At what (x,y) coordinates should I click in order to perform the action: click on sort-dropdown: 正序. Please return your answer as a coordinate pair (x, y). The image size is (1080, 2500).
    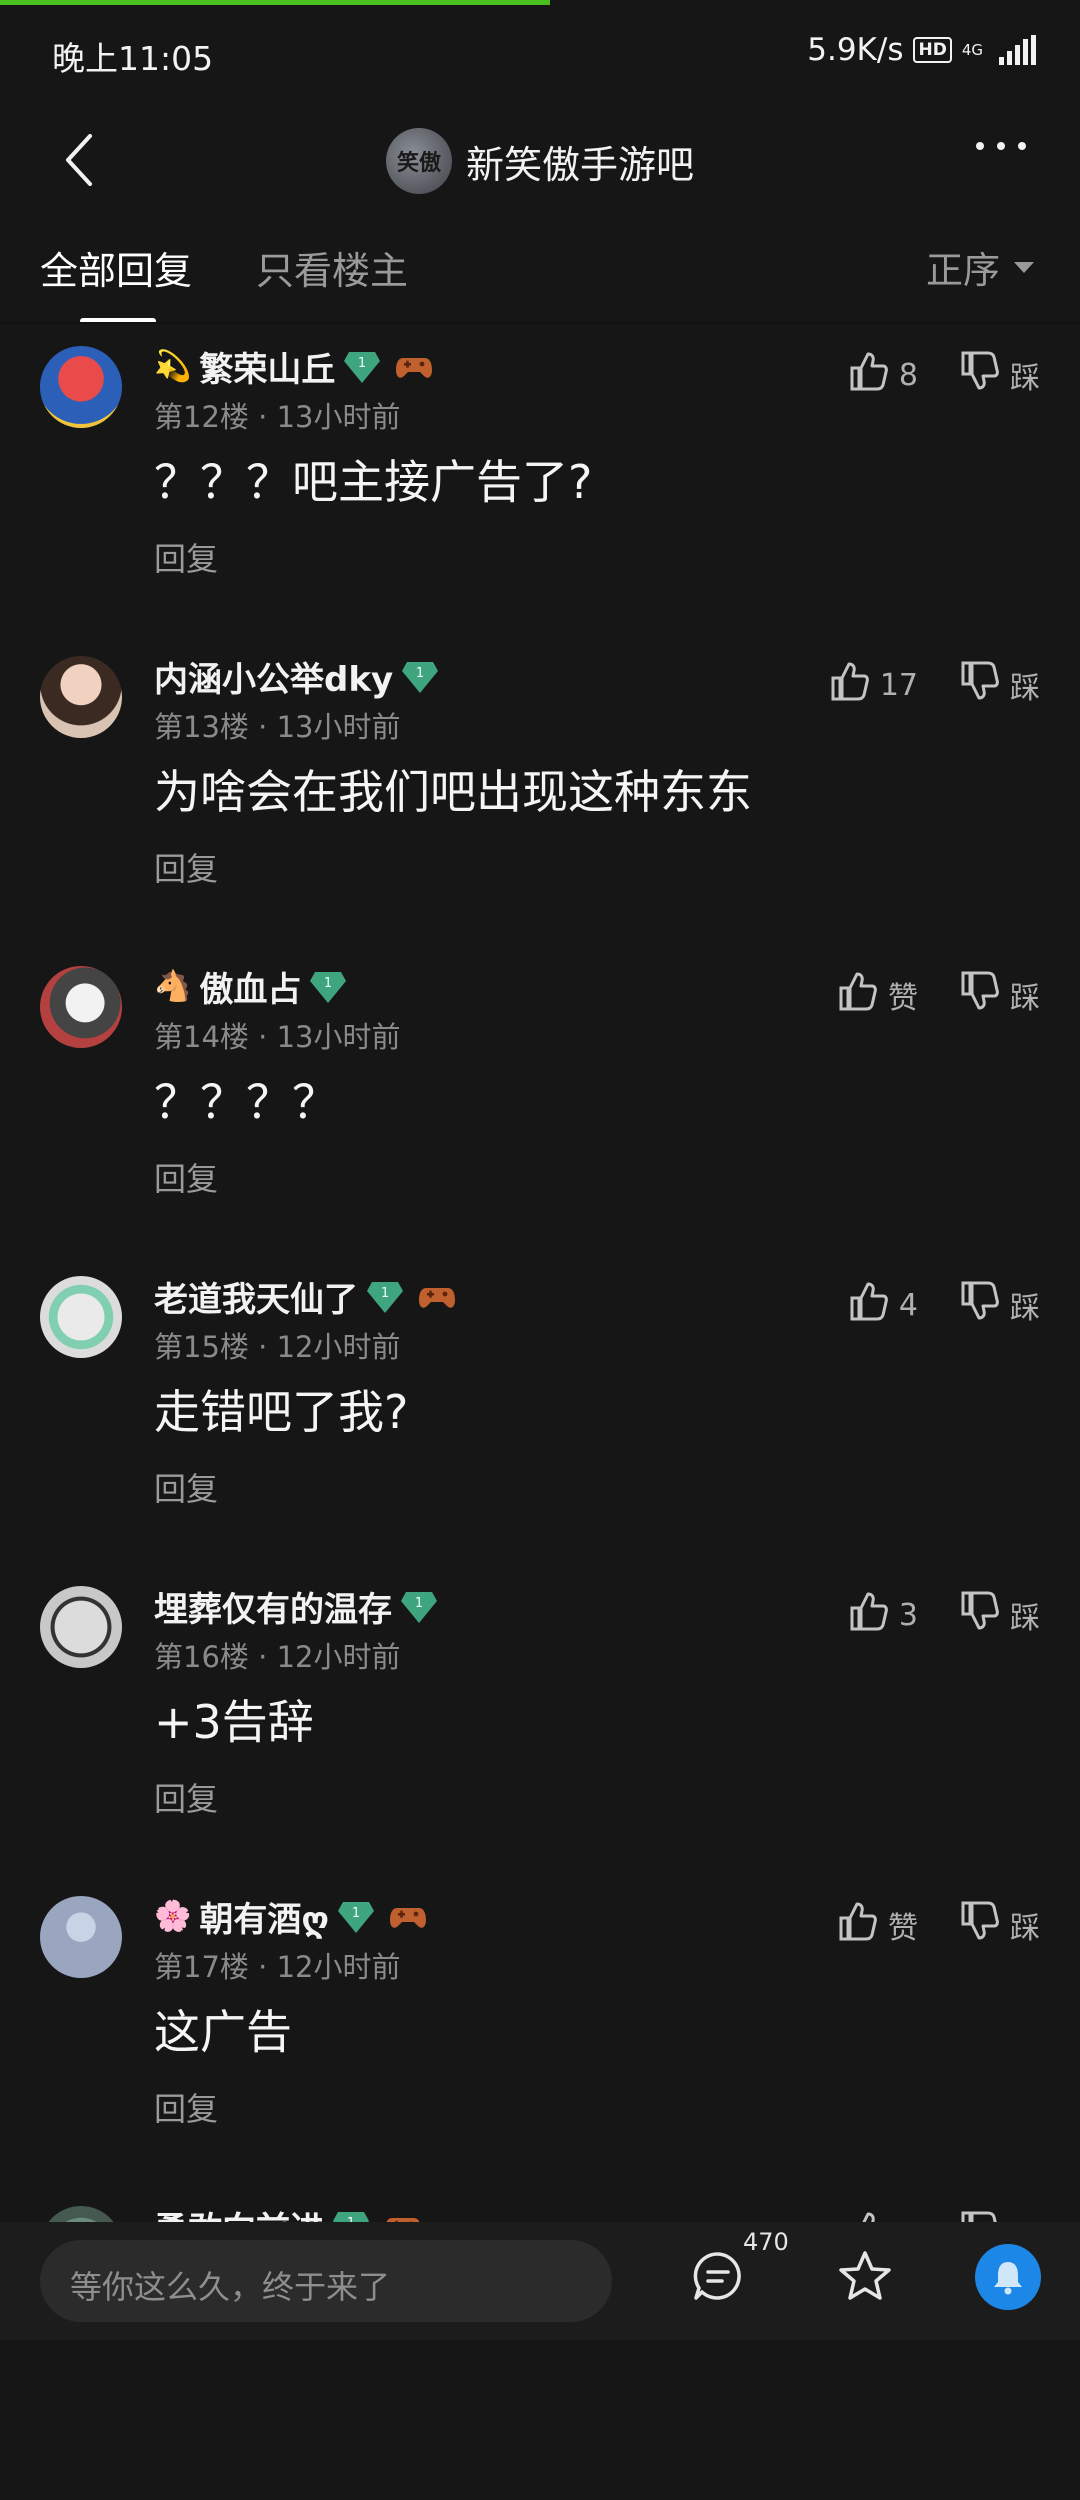
    Looking at the image, I should click on (980, 267).